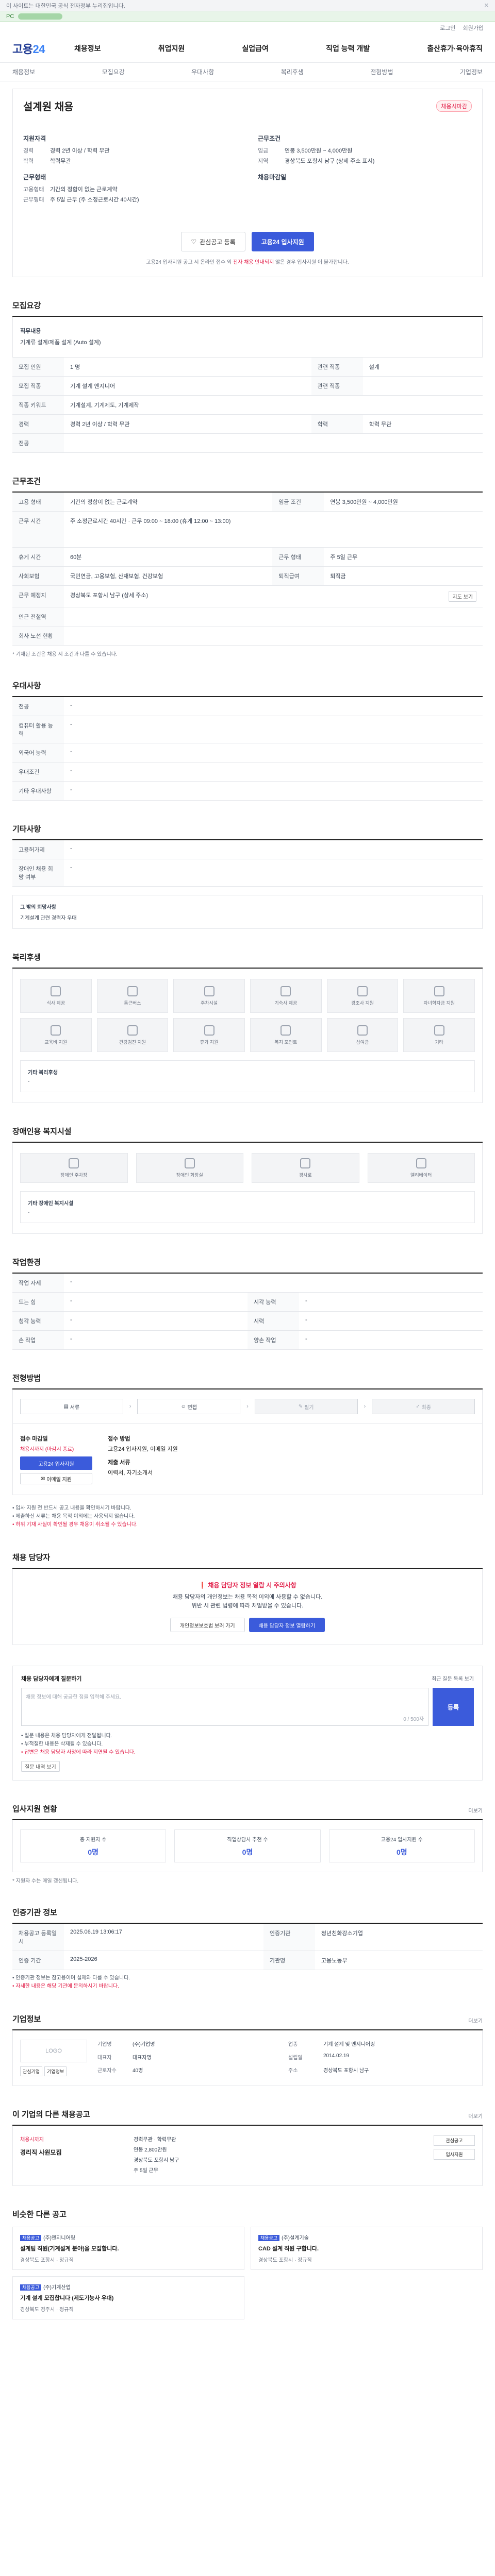  Describe the element at coordinates (62, 1744) in the screenshot. I see `list-item: • 부적절한 내용은 삭제될 수 있습니다.` at that location.